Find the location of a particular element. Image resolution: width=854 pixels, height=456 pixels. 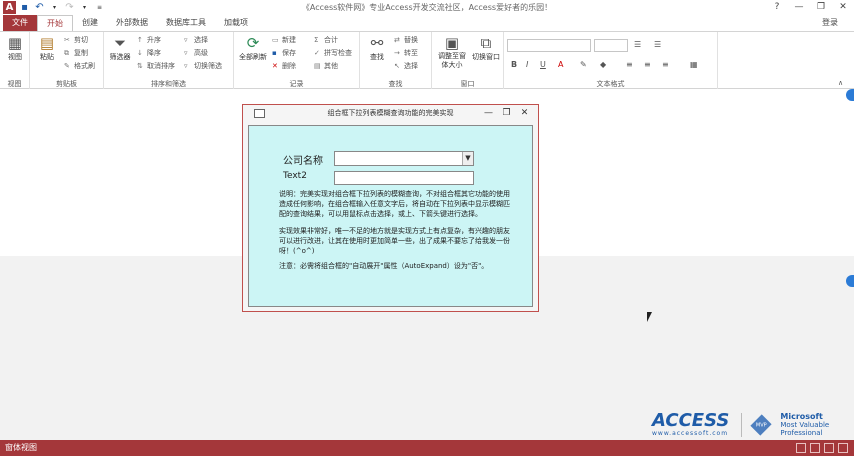

tab-external-data: 外部数据 is located at coordinates (132, 23).